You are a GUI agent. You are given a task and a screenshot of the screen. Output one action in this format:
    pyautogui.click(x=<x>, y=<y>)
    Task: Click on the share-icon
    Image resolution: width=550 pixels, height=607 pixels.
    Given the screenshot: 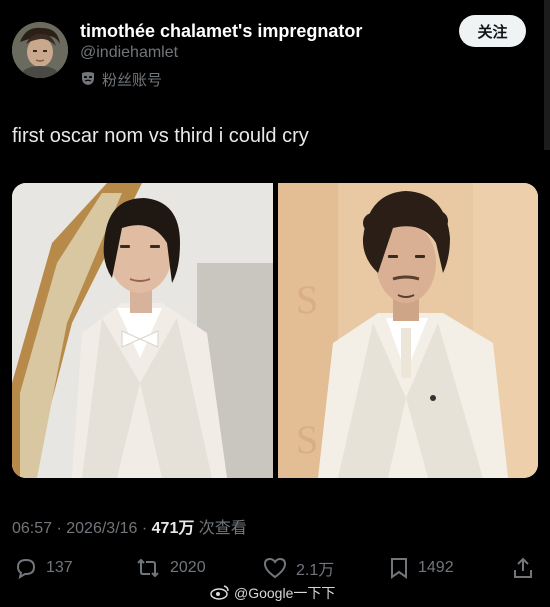 What is the action you would take?
    pyautogui.click(x=523, y=568)
    